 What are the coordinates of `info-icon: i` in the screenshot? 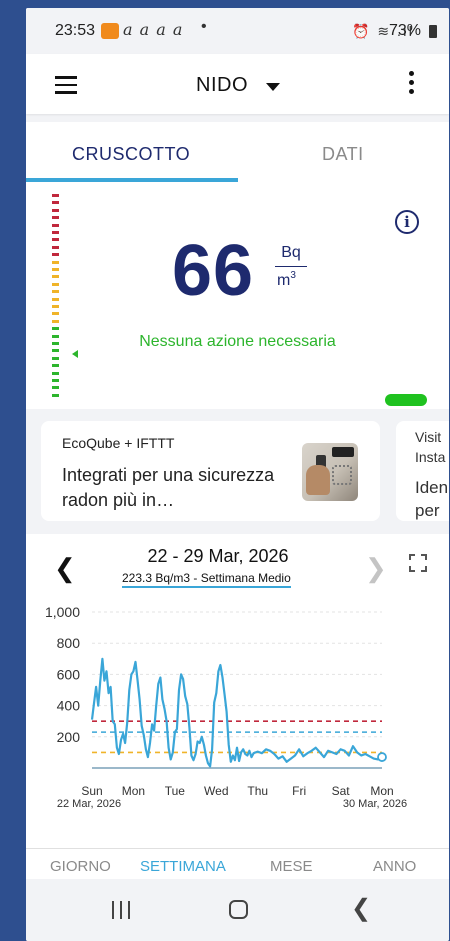 It's located at (407, 222).